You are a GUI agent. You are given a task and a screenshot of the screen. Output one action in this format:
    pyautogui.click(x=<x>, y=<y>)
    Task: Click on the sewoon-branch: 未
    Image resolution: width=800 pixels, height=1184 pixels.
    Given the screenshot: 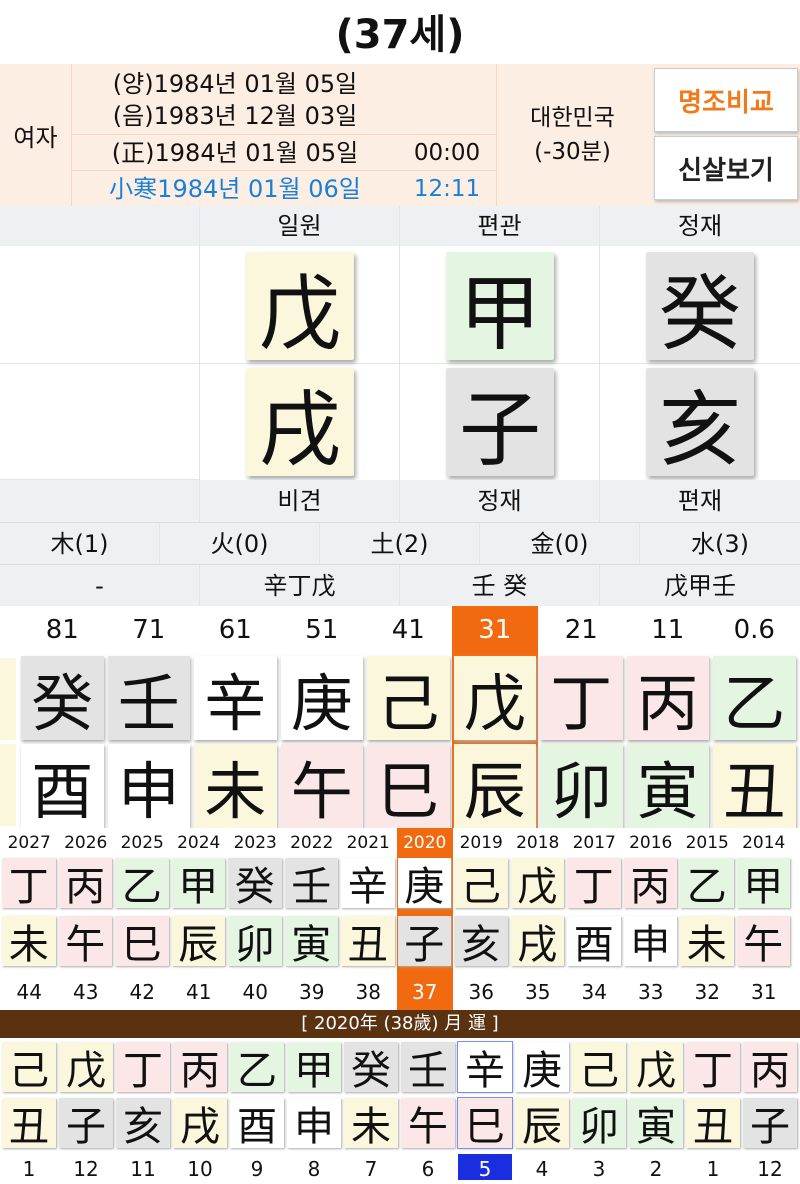 What is the action you would take?
    pyautogui.click(x=707, y=942)
    